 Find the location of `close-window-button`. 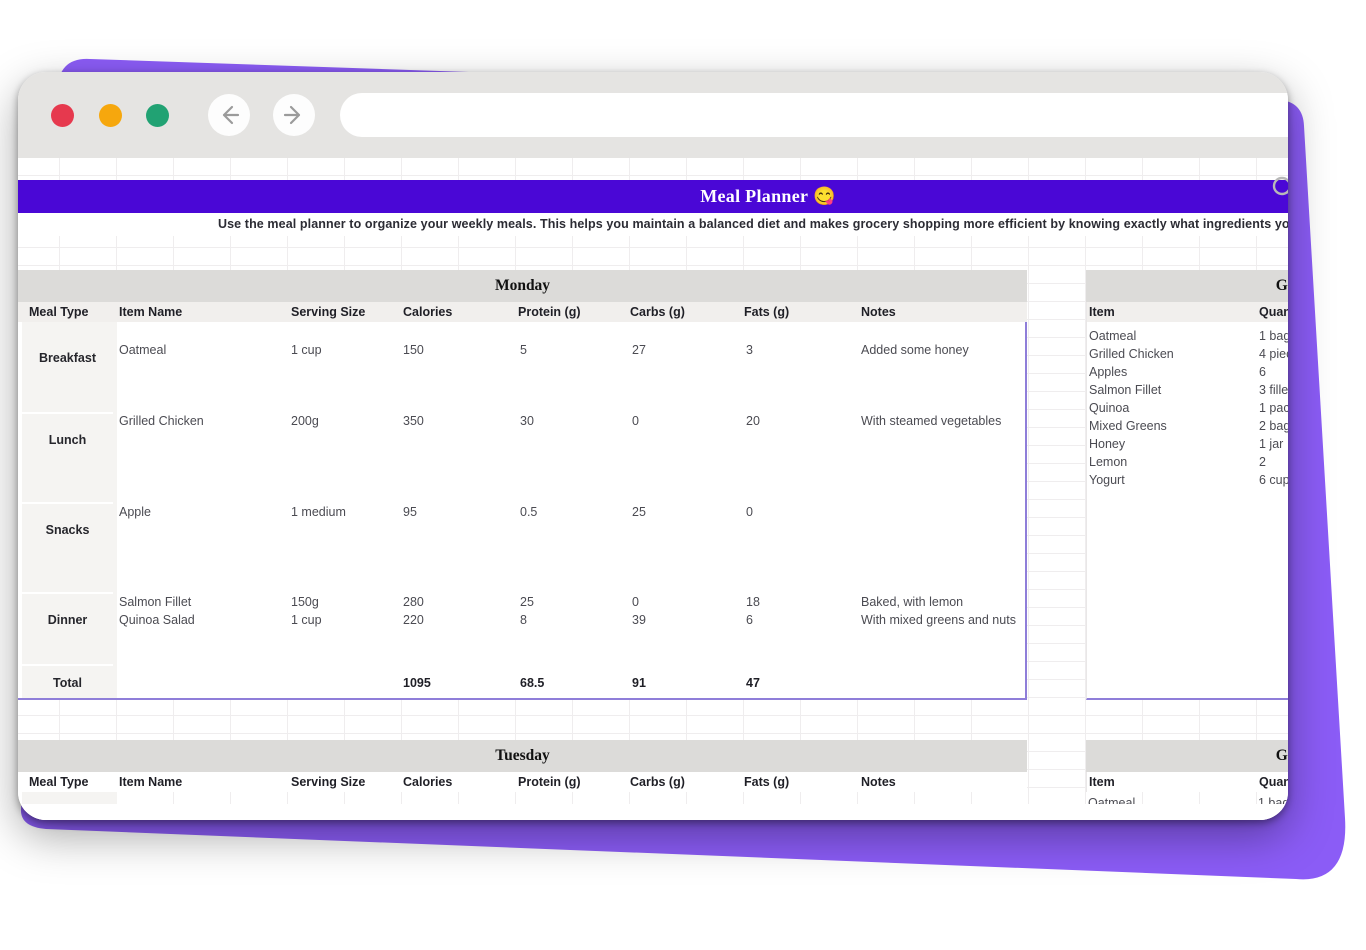

close-window-button is located at coordinates (62, 115).